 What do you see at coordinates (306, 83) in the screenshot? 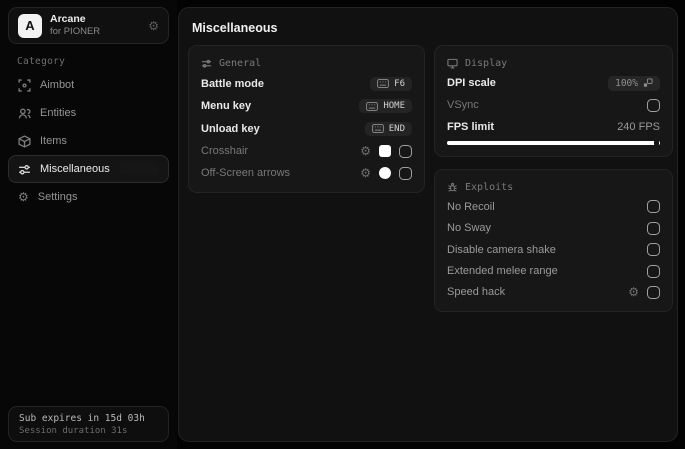
I see `battle-mode-row: Battle mode F6` at bounding box center [306, 83].